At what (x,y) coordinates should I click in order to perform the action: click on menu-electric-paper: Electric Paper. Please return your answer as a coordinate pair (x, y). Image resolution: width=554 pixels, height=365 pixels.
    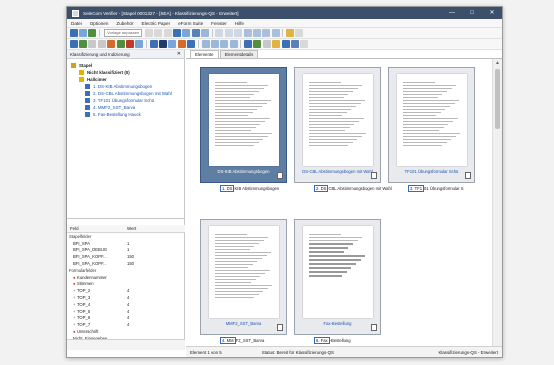
    Looking at the image, I should click on (156, 23).